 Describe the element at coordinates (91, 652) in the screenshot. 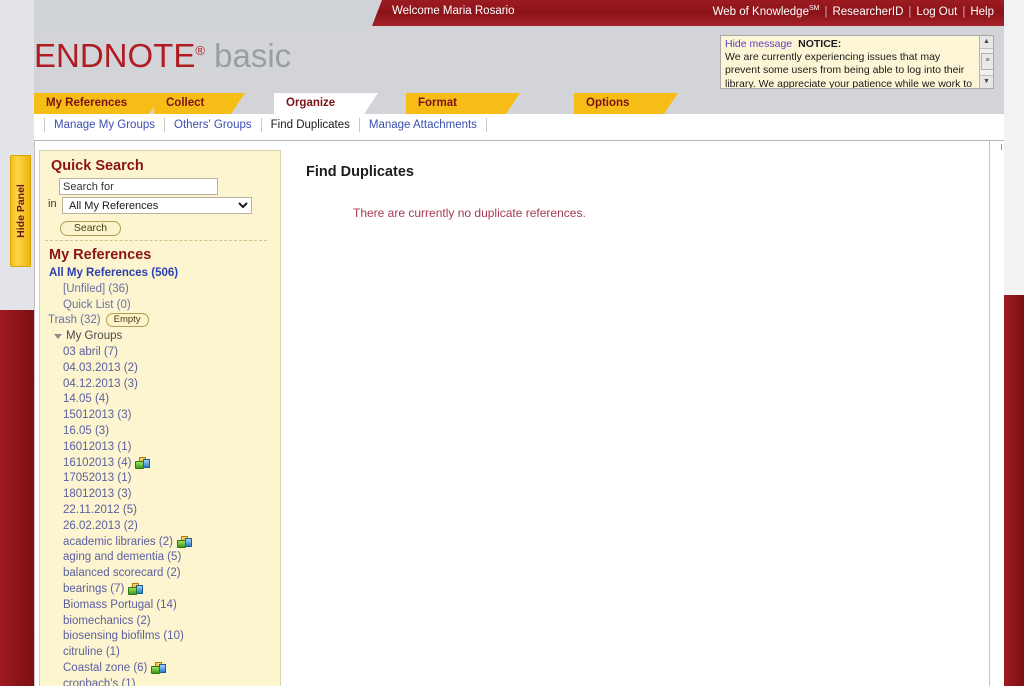

I see `group-label: citruline (1)` at that location.